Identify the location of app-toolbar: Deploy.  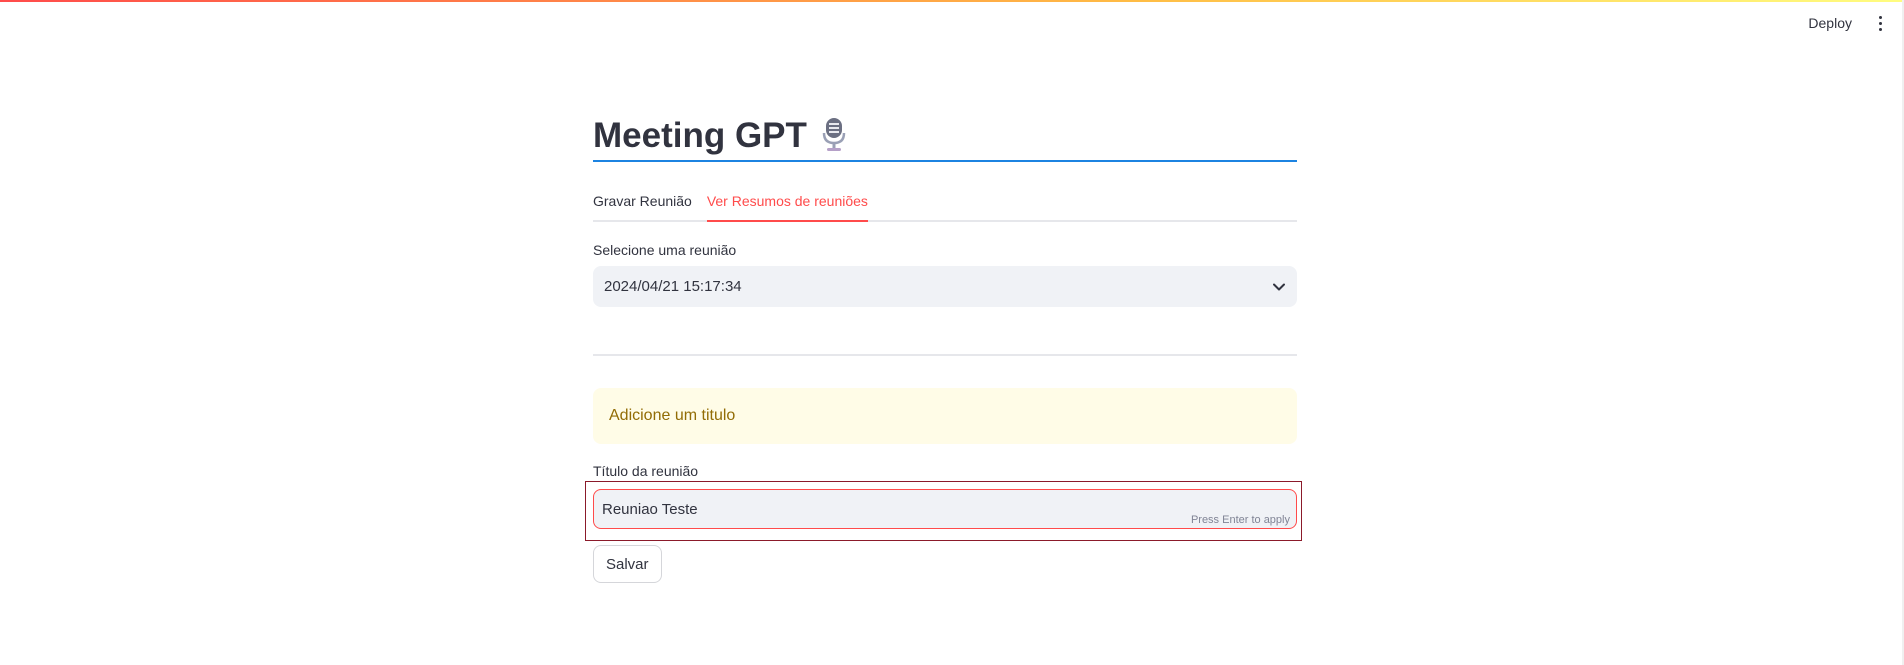
(1845, 23).